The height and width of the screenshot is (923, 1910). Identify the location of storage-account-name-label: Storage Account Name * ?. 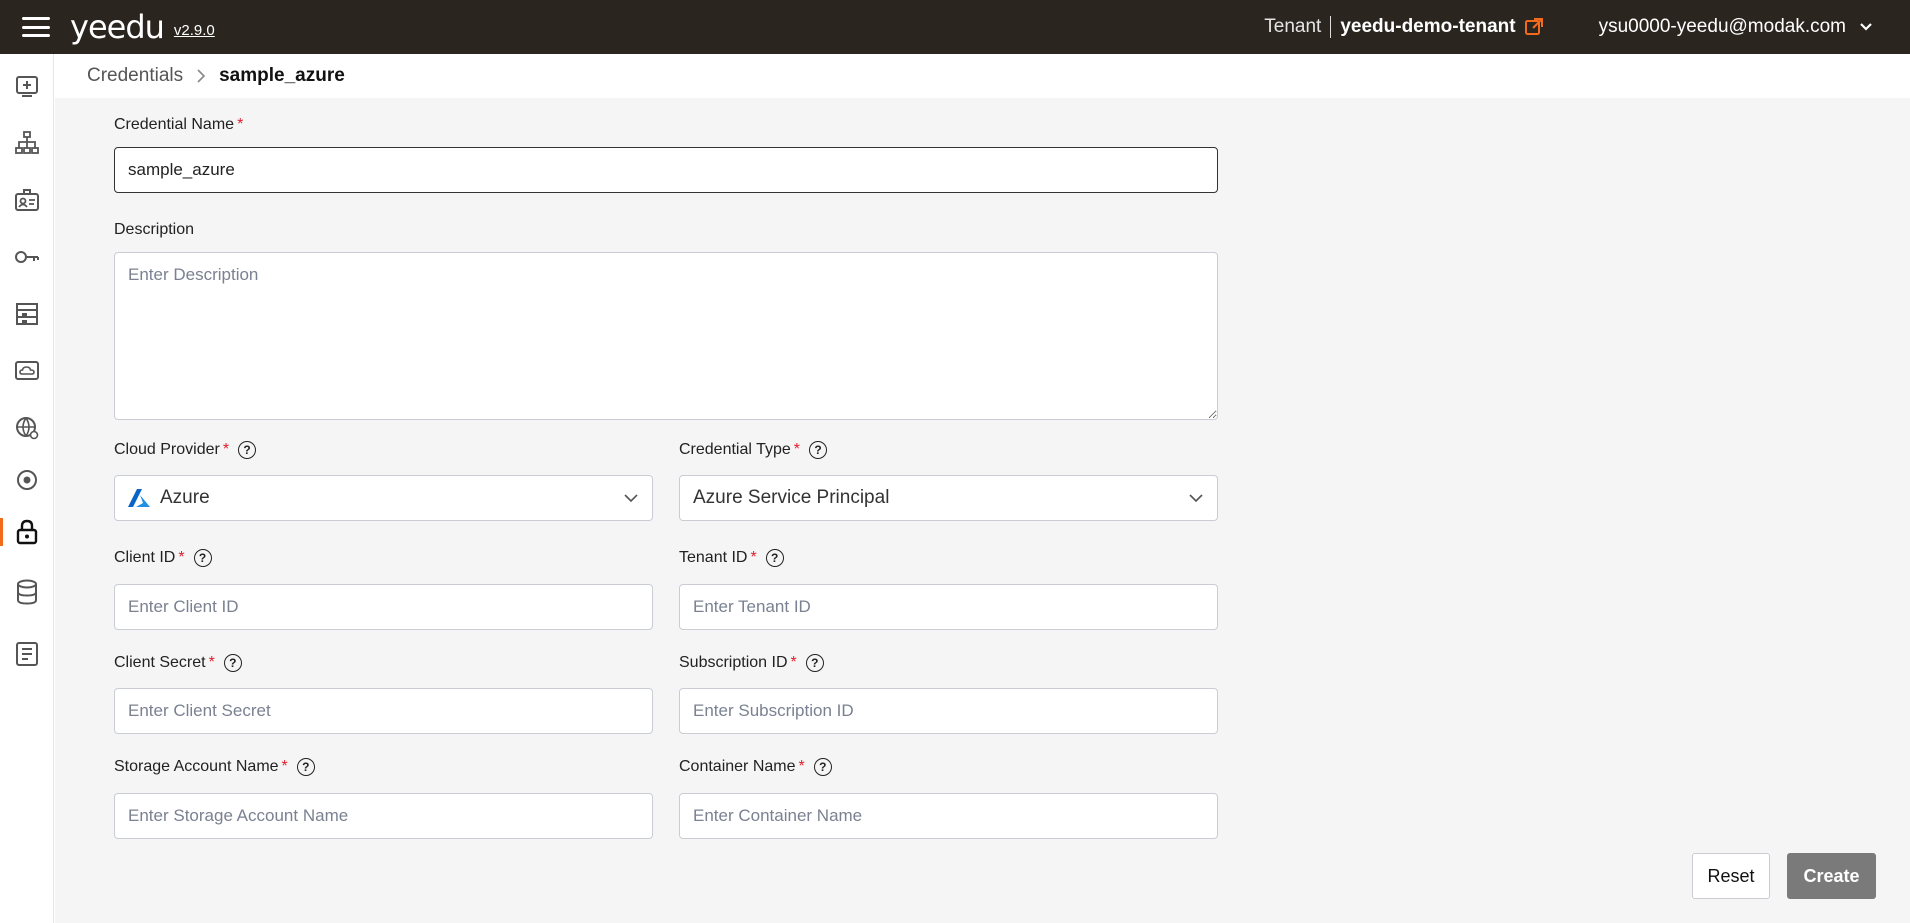
(214, 767).